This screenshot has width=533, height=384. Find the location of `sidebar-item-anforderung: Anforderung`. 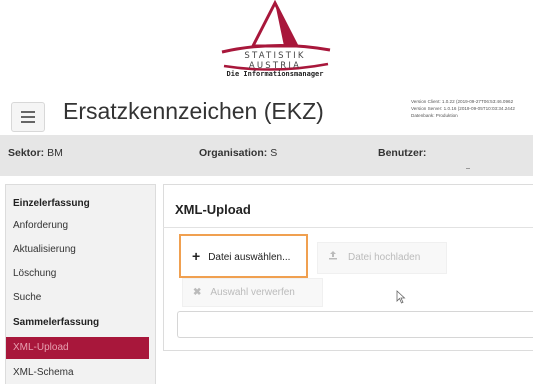

sidebar-item-anforderung: Anforderung is located at coordinates (80, 226).